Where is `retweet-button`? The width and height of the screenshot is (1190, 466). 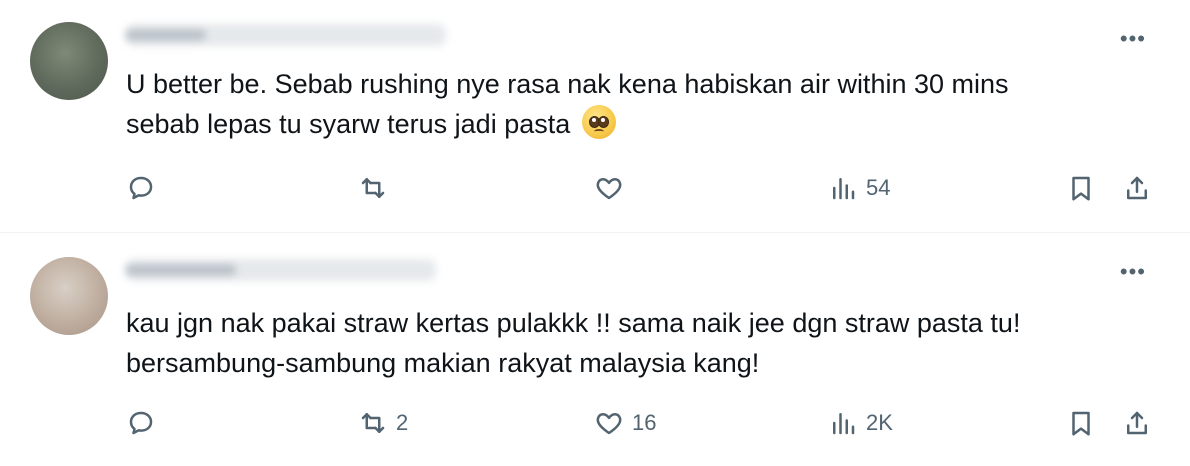 retweet-button is located at coordinates (377, 188).